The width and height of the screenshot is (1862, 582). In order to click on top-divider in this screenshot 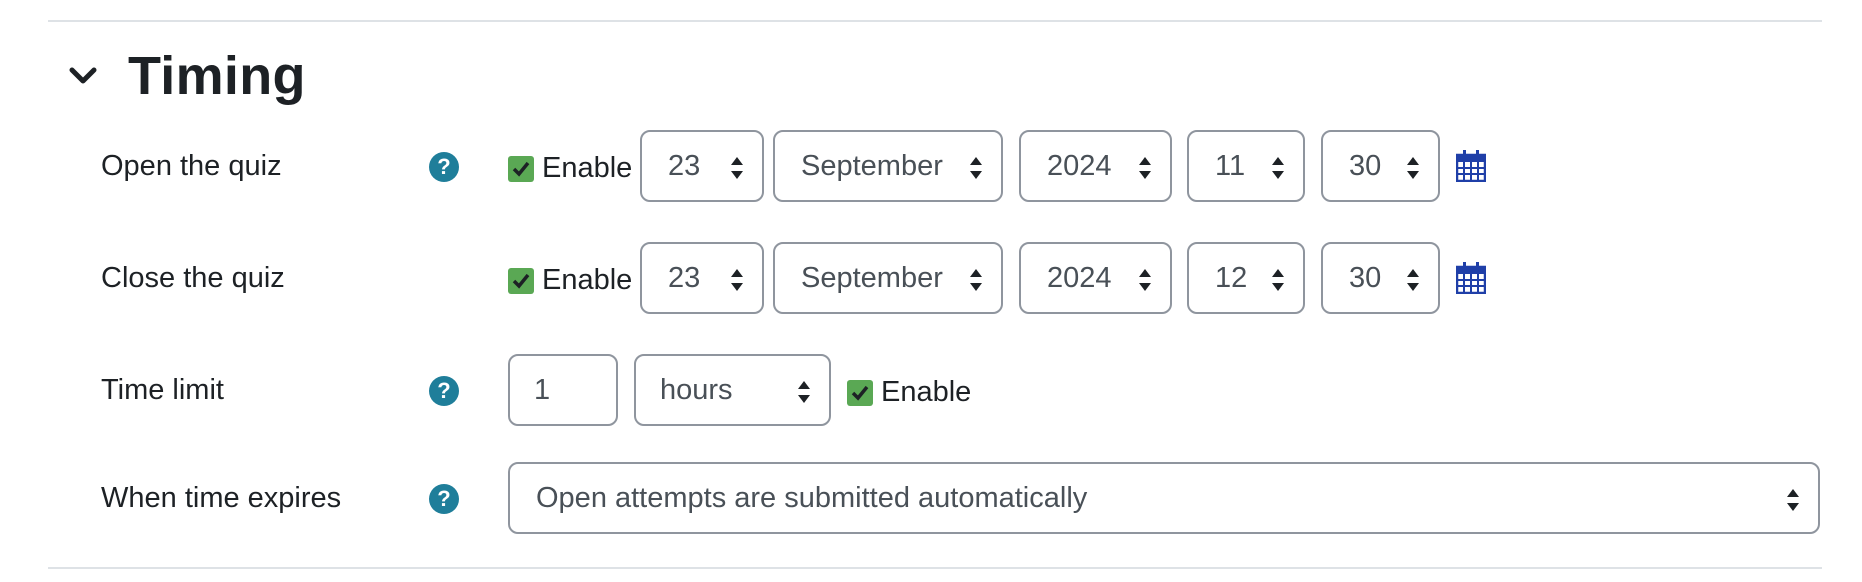, I will do `click(935, 21)`.